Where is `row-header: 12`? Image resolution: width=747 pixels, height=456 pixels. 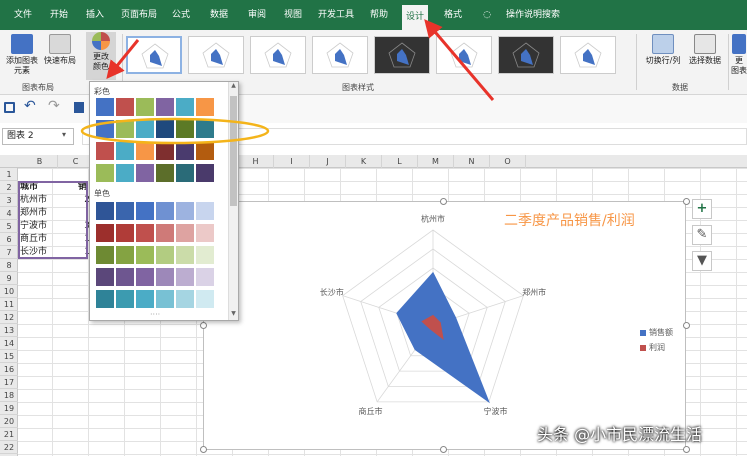 row-header: 12 is located at coordinates (9, 317).